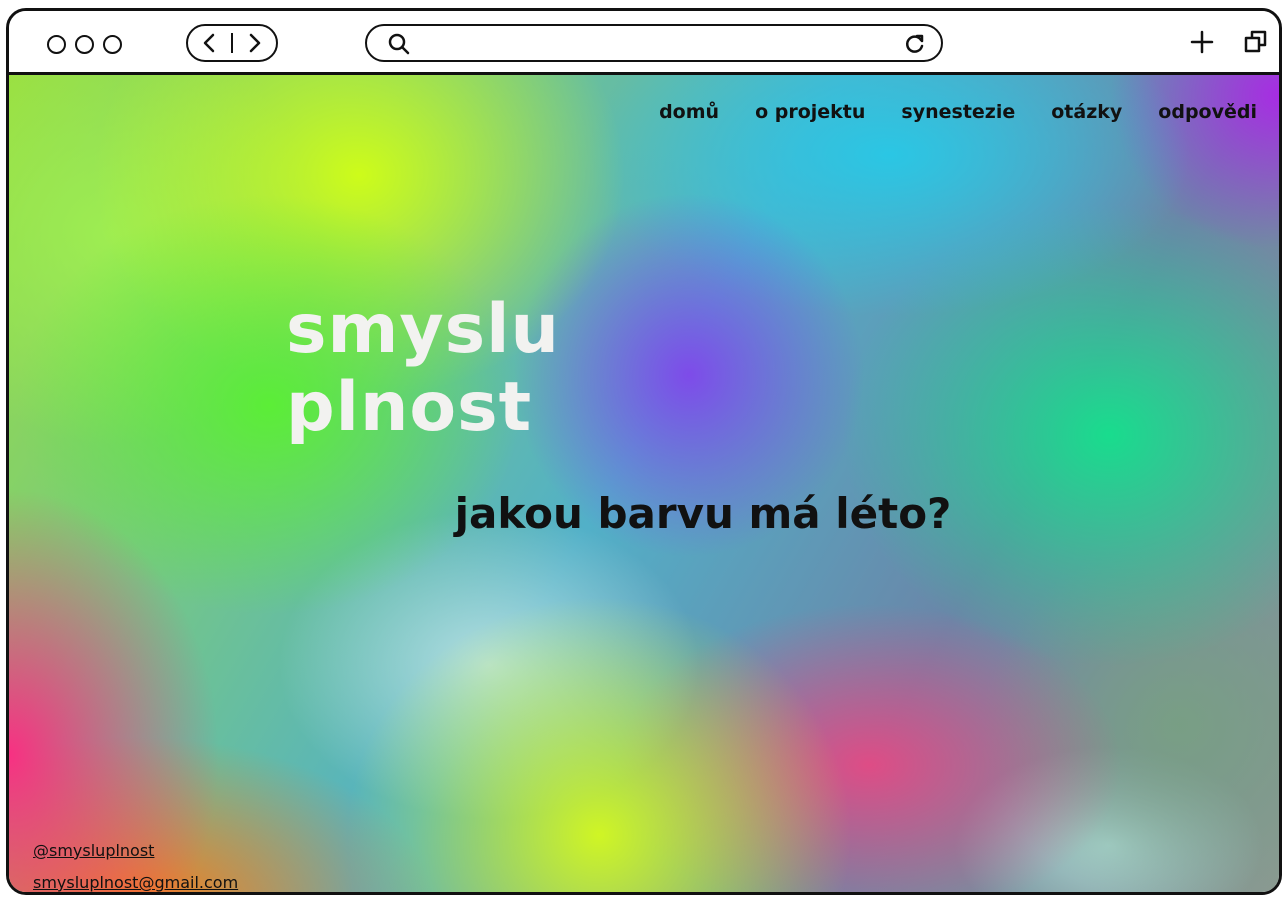 The width and height of the screenshot is (1287, 899). What do you see at coordinates (689, 112) in the screenshot?
I see `nav-item-domu: domů` at bounding box center [689, 112].